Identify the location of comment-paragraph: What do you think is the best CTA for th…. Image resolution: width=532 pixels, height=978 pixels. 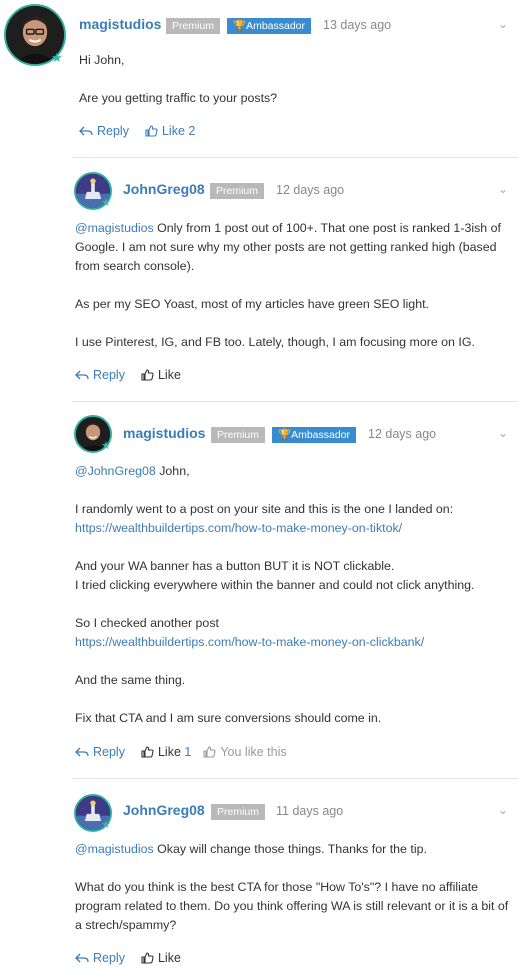
(292, 906).